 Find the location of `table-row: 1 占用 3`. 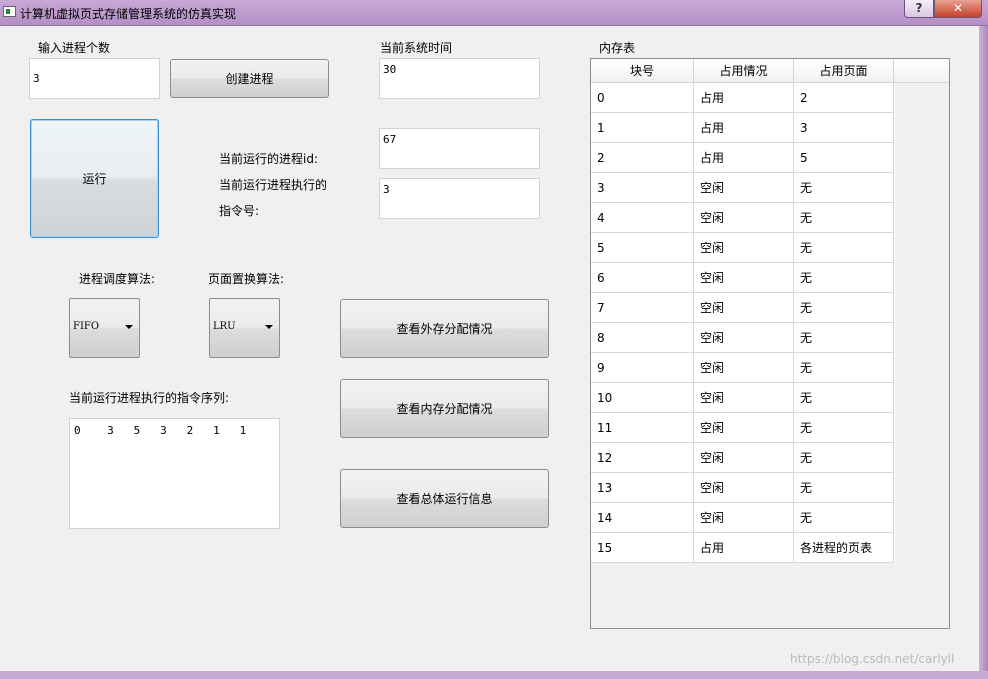

table-row: 1 占用 3 is located at coordinates (743, 128).